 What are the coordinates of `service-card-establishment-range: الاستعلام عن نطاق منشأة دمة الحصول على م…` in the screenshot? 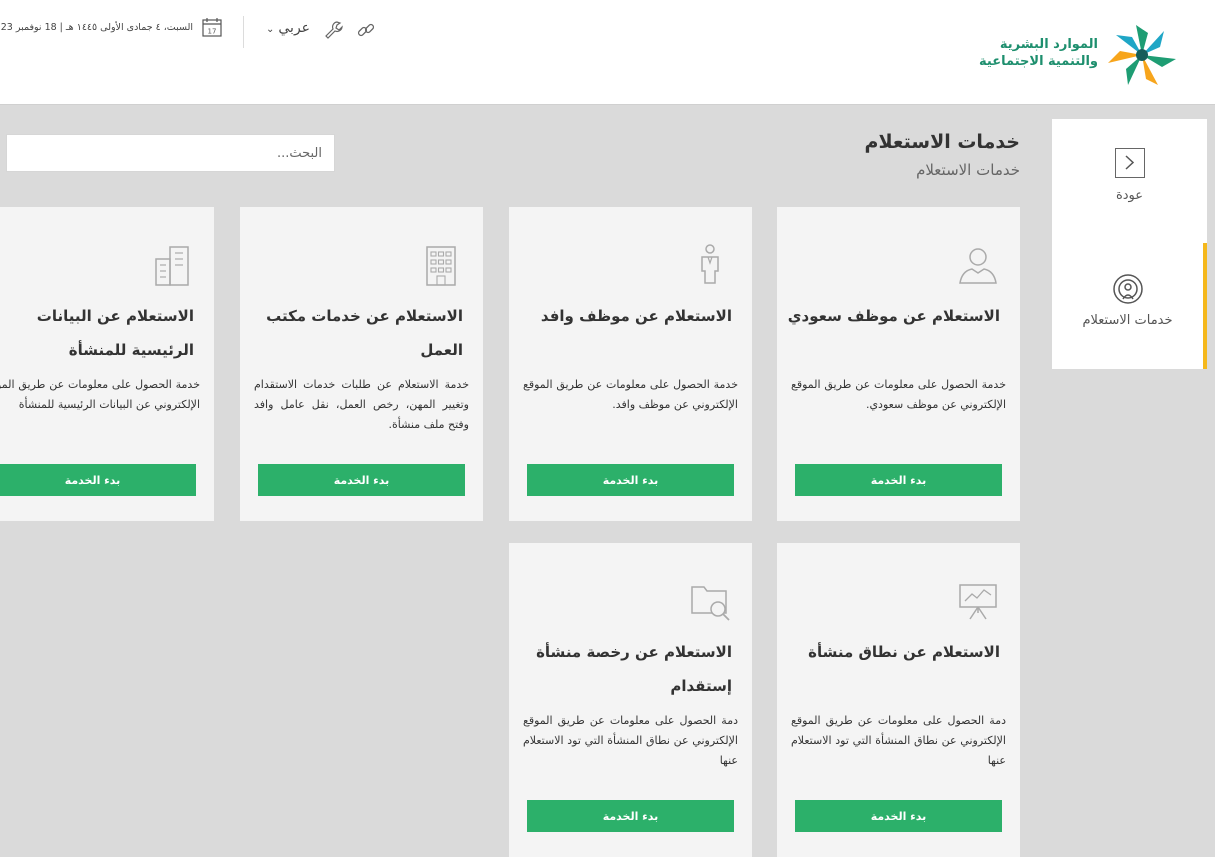 It's located at (898, 700).